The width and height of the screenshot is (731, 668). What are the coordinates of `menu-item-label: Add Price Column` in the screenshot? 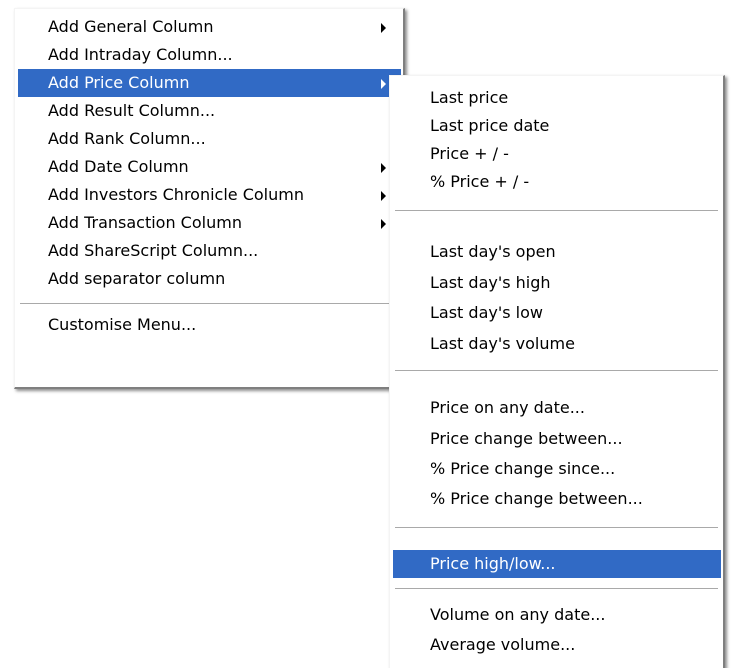 It's located at (119, 82).